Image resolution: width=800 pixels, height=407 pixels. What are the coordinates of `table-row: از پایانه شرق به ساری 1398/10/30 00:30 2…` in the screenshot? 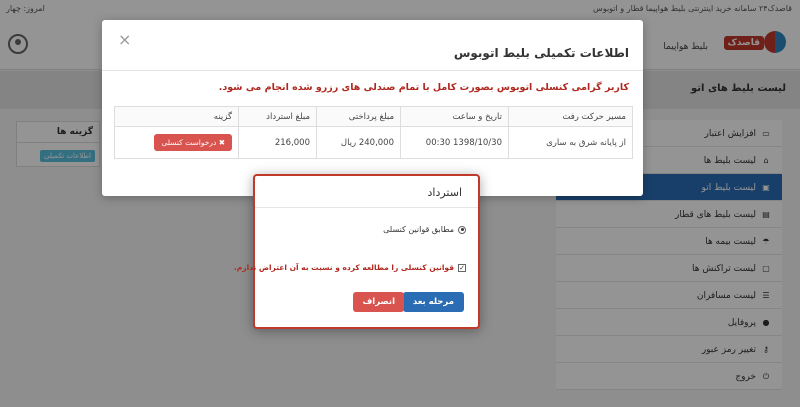 It's located at (373, 142).